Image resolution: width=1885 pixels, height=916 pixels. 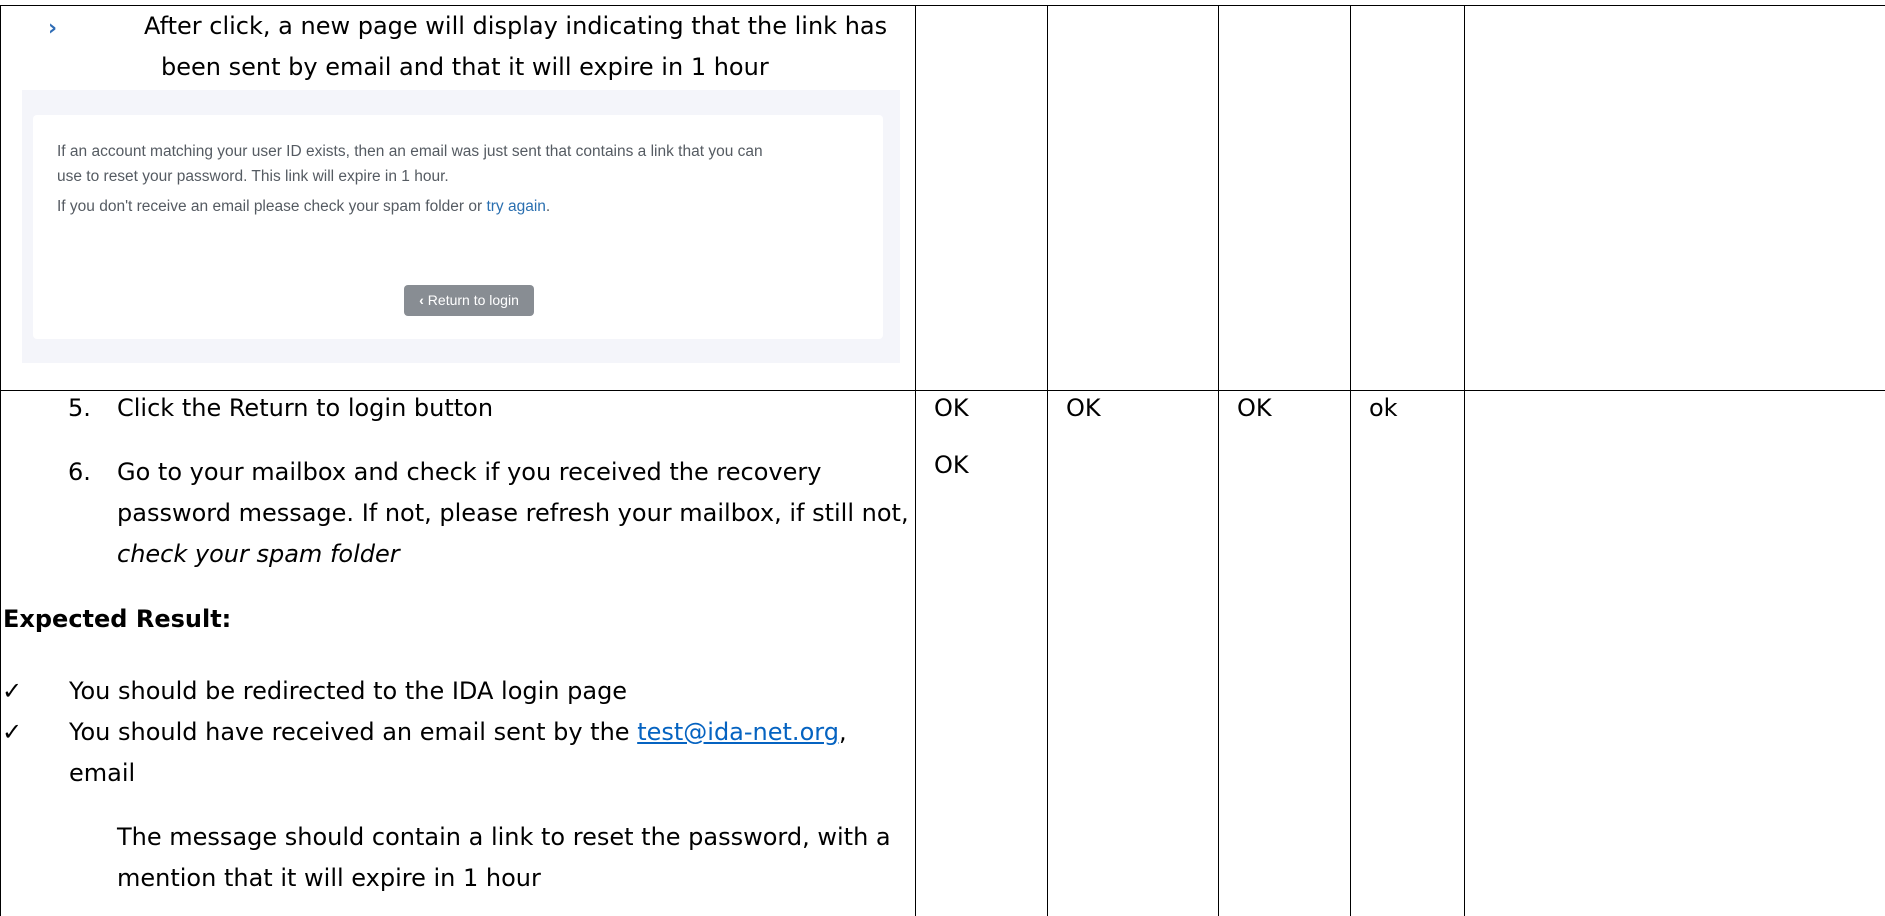 What do you see at coordinates (53, 28) in the screenshot?
I see `chevron-right-icon: ›` at bounding box center [53, 28].